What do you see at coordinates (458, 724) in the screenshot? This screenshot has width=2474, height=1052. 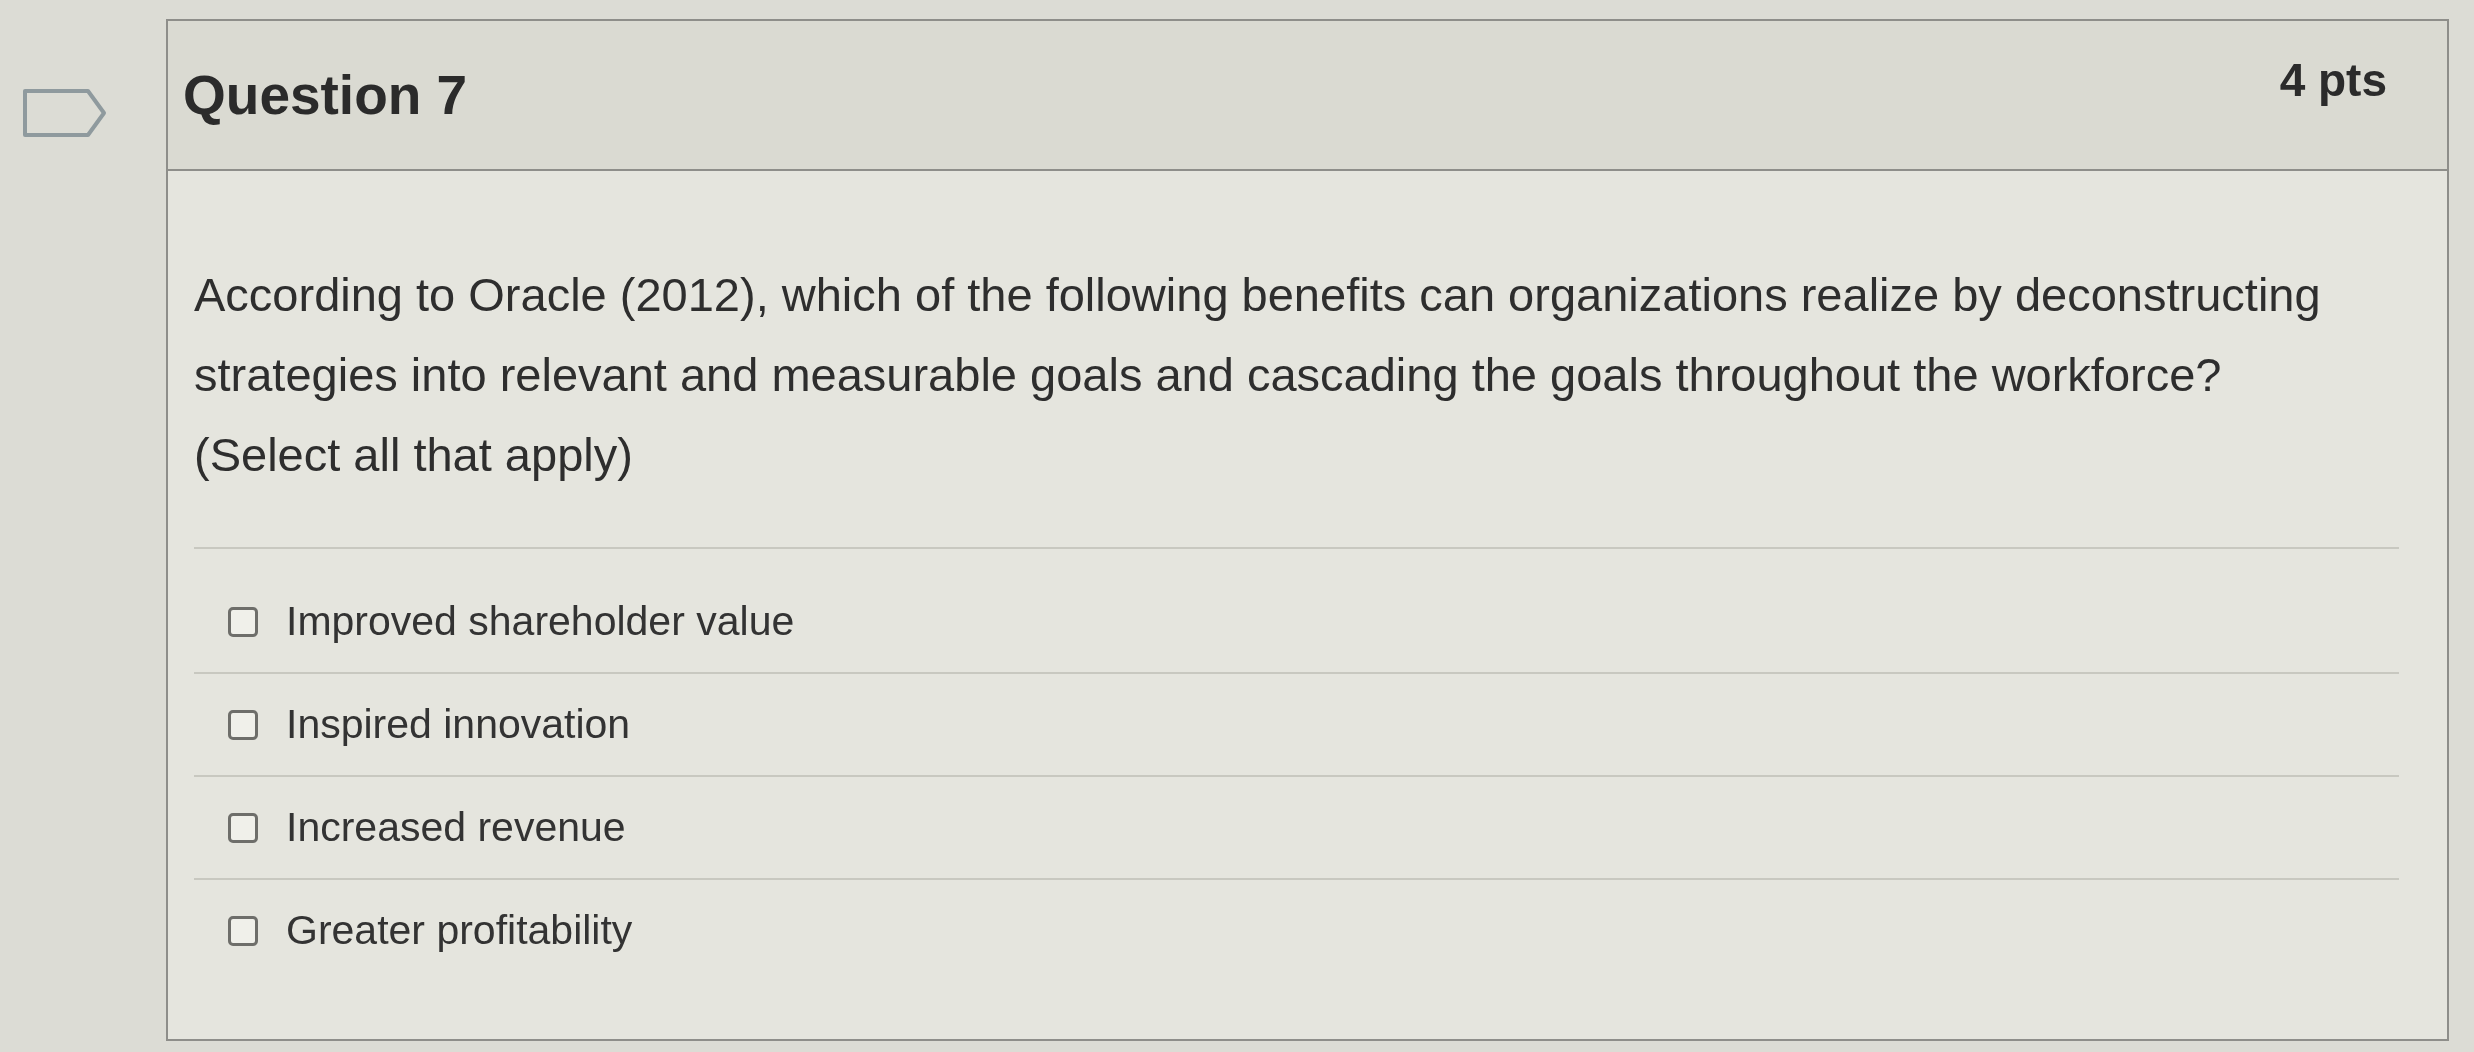 I see `option-label: Inspired innovation` at bounding box center [458, 724].